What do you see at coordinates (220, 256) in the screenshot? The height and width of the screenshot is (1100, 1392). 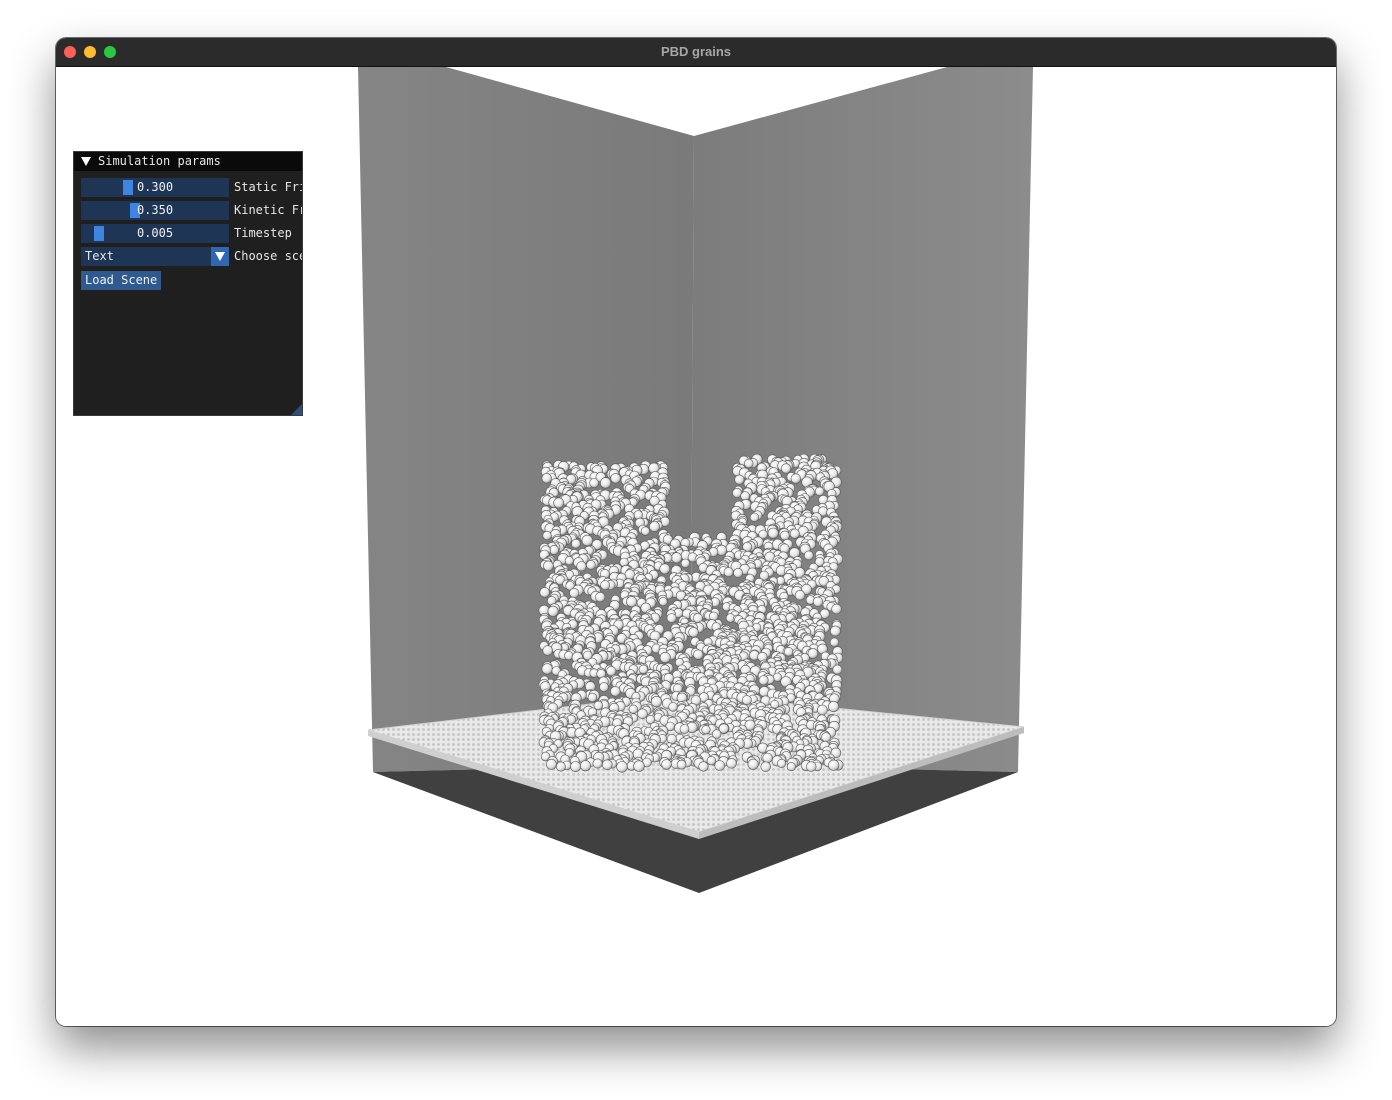 I see `dropdown-button` at bounding box center [220, 256].